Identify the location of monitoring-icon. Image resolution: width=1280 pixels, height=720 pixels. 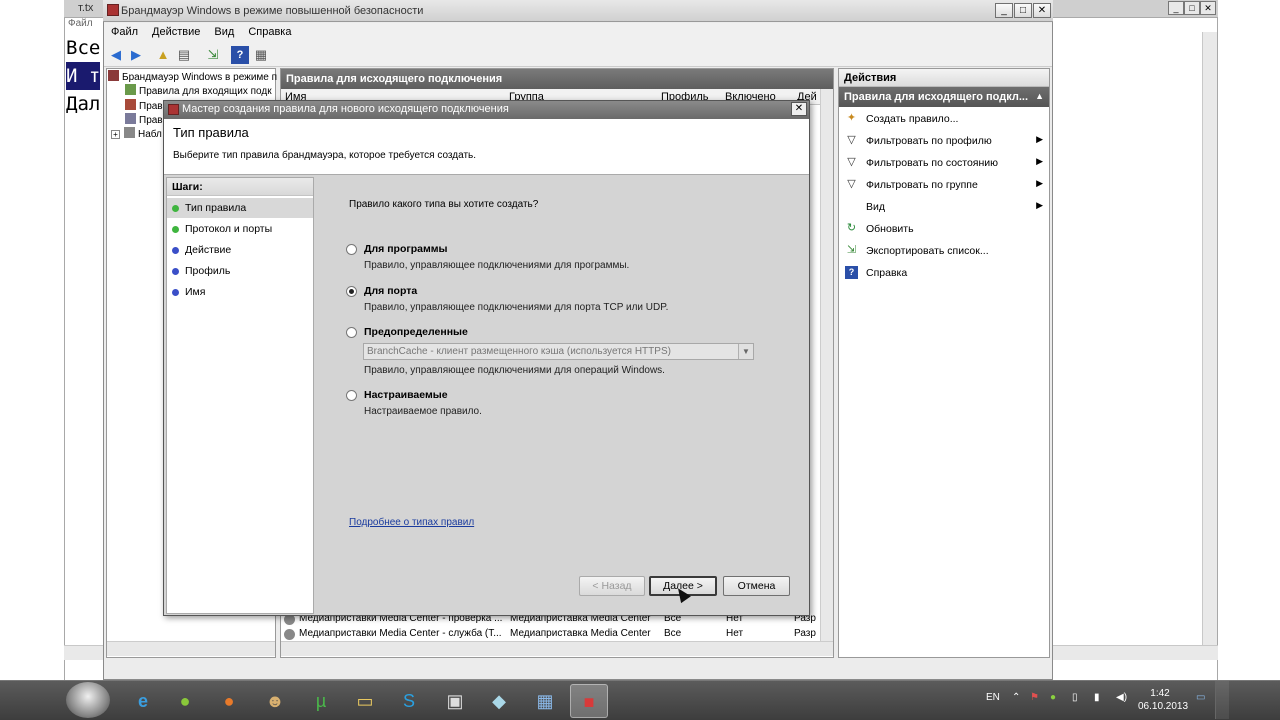
(129, 132).